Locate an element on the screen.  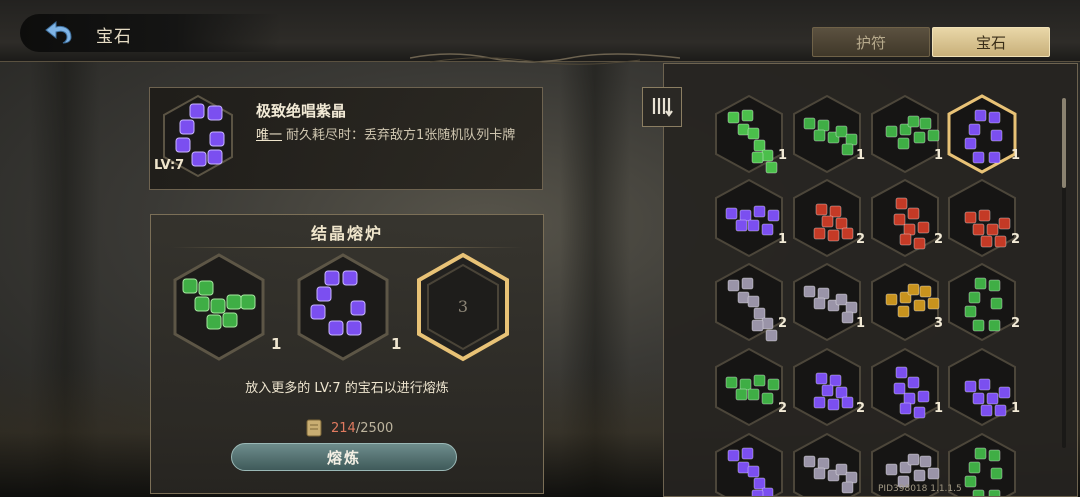
tab-gem: 宝石 is located at coordinates (991, 42).